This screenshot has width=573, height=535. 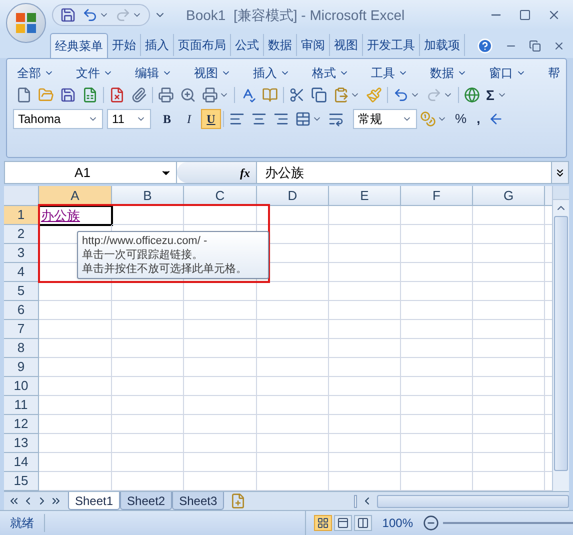 What do you see at coordinates (319, 95) in the screenshot?
I see `copy-icon` at bounding box center [319, 95].